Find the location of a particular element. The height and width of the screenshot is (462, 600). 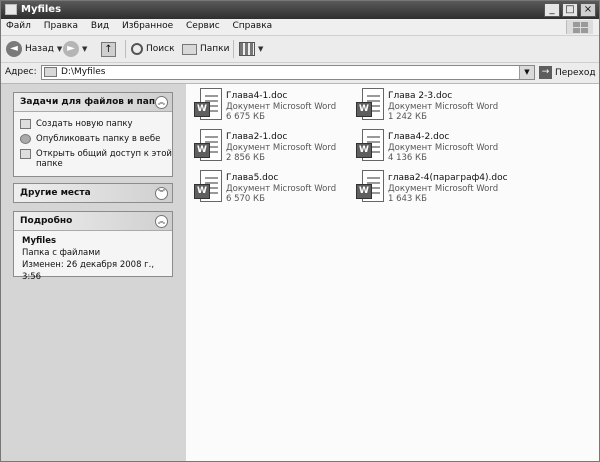

maximize-button: □ is located at coordinates (570, 10).